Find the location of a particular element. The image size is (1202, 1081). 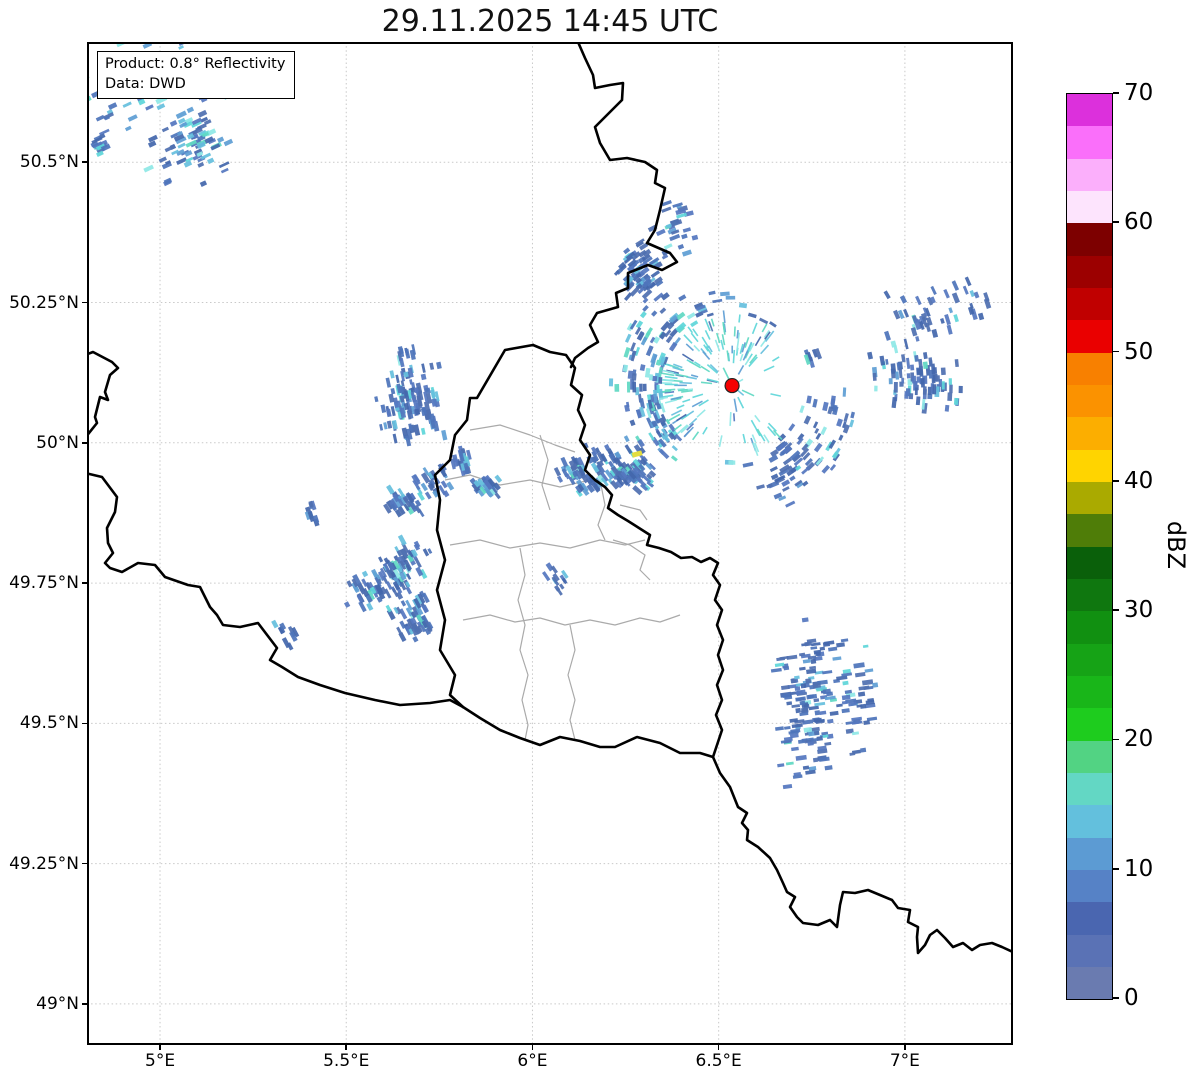

colorbar-tick-label: 30 is located at coordinates (1139, 610).